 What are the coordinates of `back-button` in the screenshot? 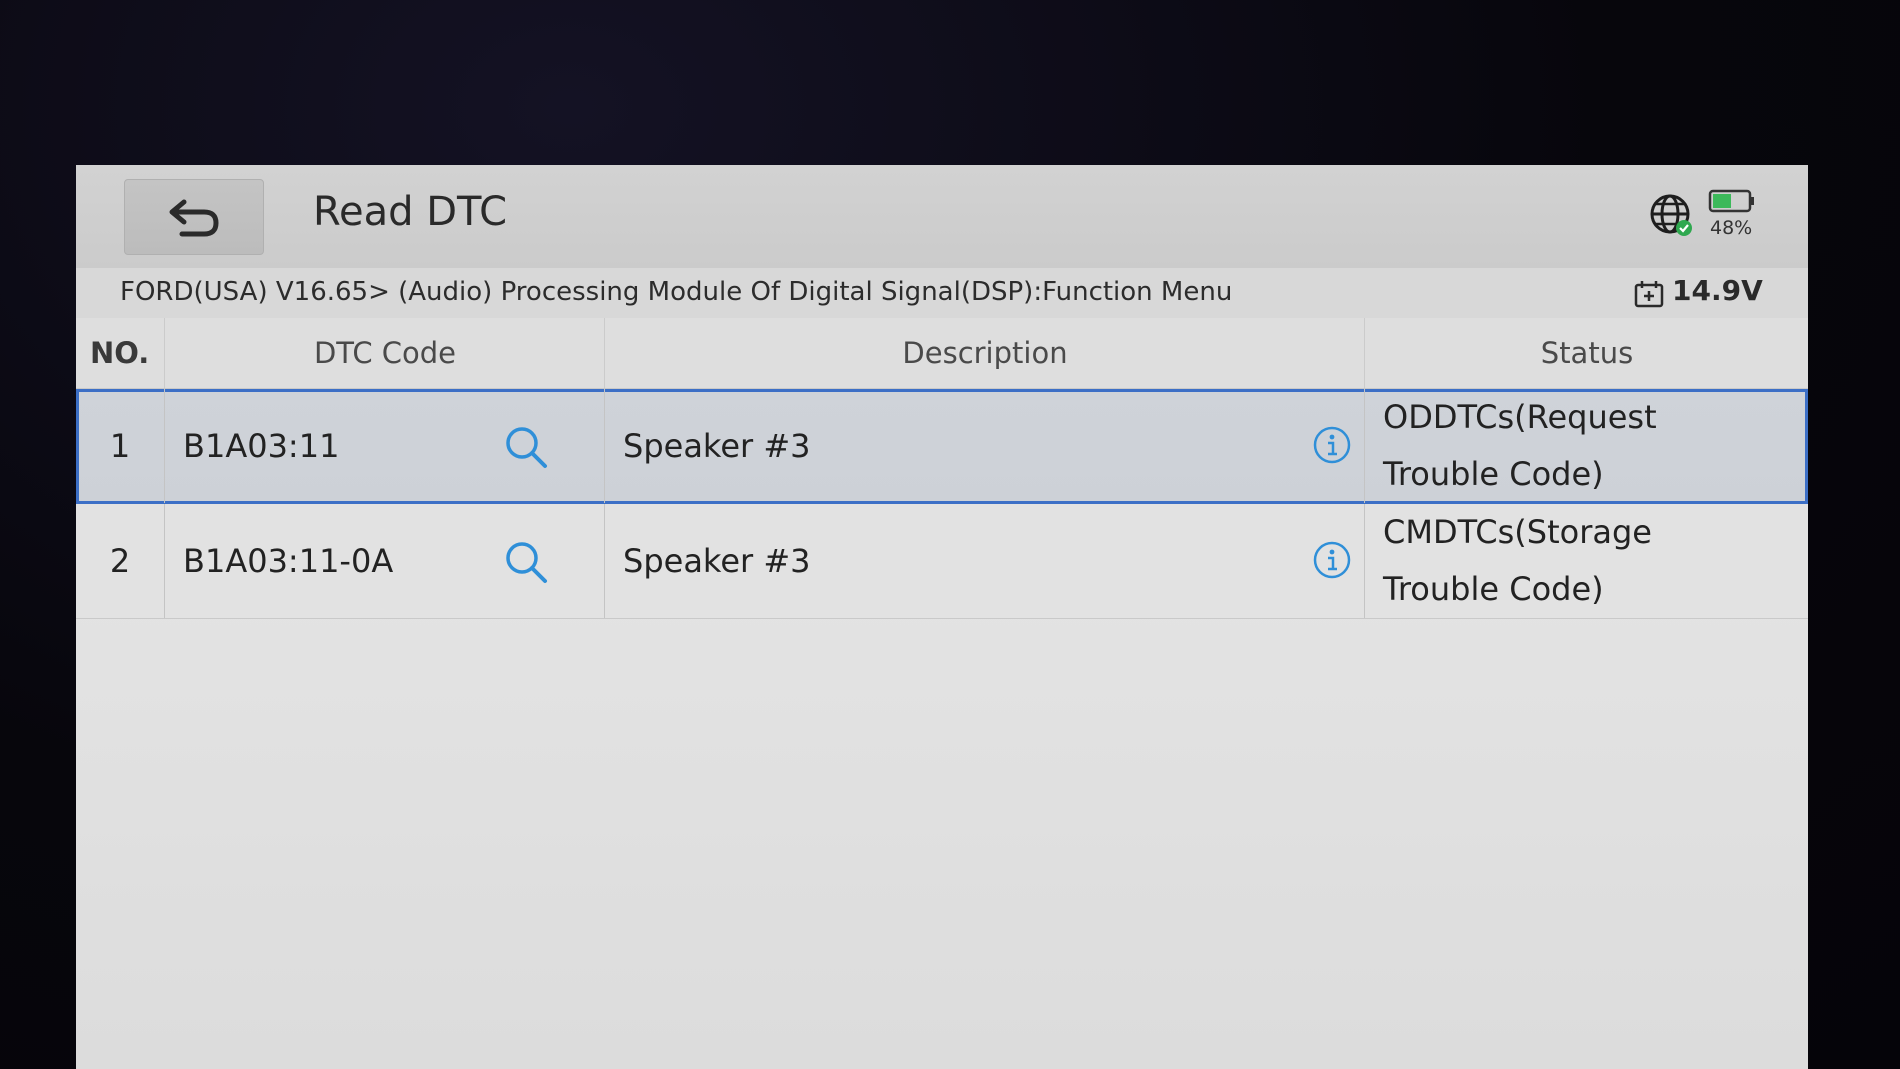 It's located at (194, 217).